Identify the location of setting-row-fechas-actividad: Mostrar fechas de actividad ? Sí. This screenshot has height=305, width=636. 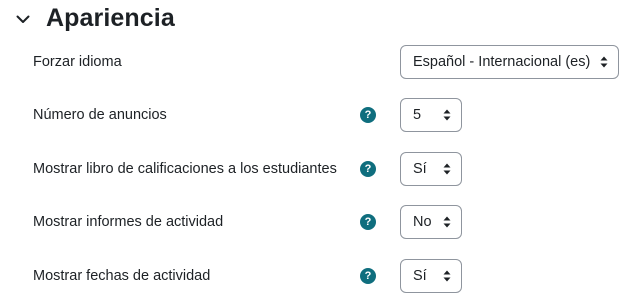
(318, 276).